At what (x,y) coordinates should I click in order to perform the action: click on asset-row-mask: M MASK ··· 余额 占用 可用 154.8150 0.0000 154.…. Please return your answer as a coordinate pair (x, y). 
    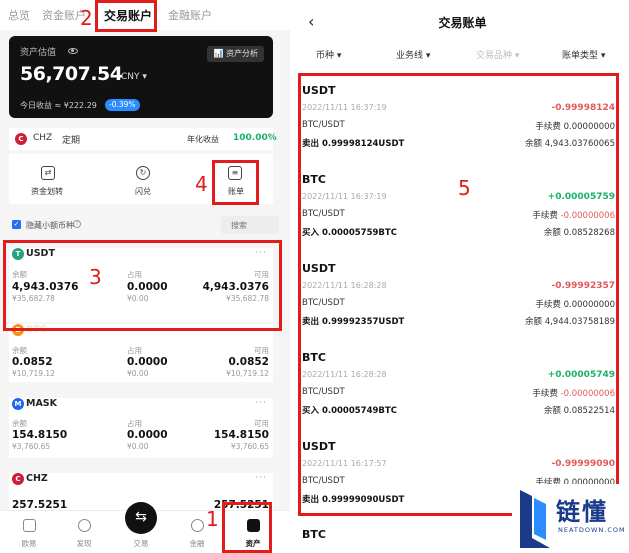
    Looking at the image, I should click on (141, 428).